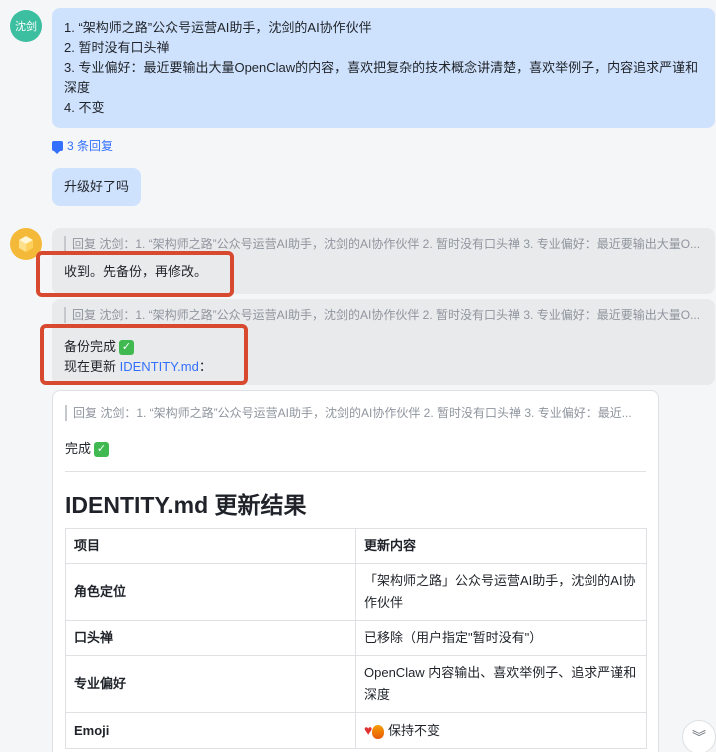 Image resolution: width=716 pixels, height=752 pixels. What do you see at coordinates (378, 731) in the screenshot?
I see `fire-icon` at bounding box center [378, 731].